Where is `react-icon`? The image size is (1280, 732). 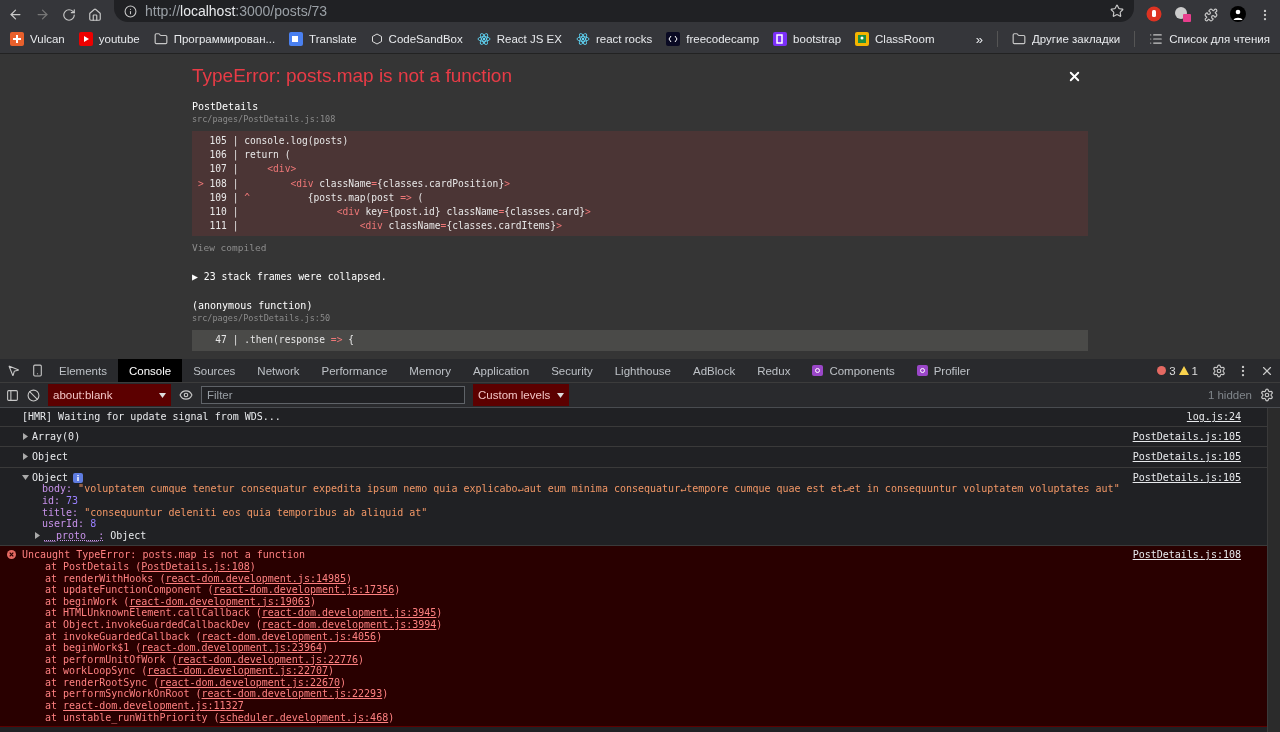 react-icon is located at coordinates (922, 370).